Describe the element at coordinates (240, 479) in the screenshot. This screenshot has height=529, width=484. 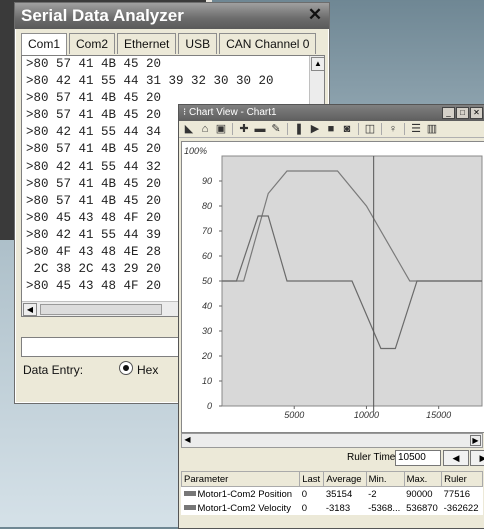
I see `col-parameter: Parameter` at that location.